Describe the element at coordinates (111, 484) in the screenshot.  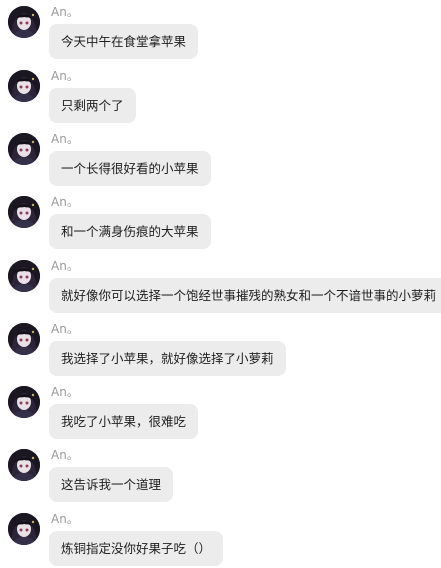
I see `message-bubble: 这告诉我一个道理` at that location.